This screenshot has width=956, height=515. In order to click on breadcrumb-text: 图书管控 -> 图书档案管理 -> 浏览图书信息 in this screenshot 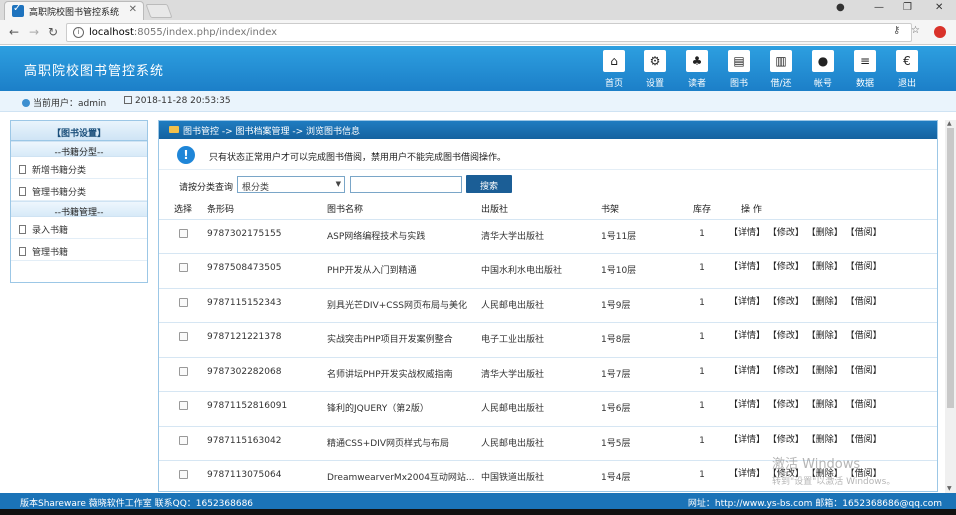, I will do `click(272, 132)`.